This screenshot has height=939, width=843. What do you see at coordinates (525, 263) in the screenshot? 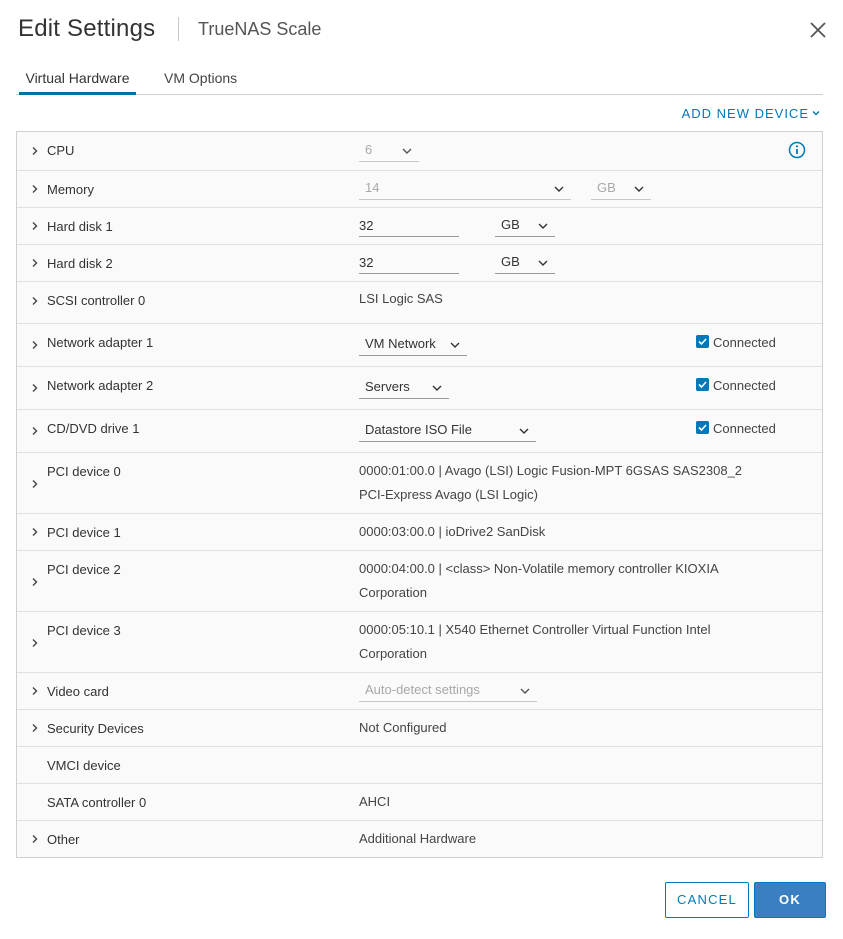
I see `hard-disk-2-unit-select: GB` at bounding box center [525, 263].